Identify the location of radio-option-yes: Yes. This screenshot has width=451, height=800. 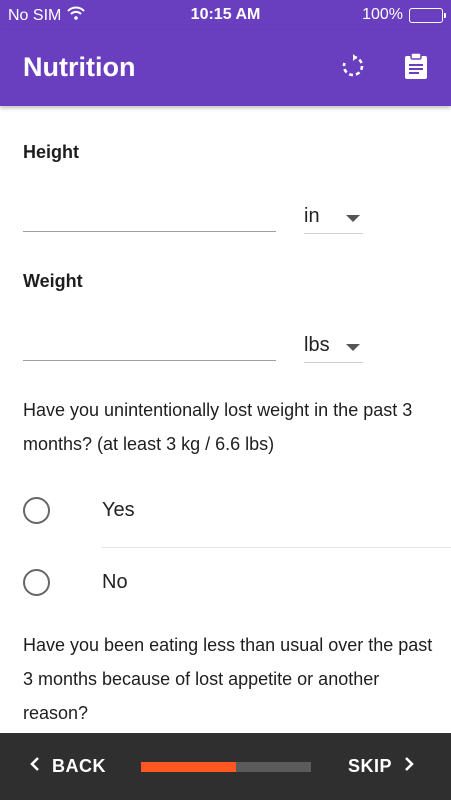
(225, 511).